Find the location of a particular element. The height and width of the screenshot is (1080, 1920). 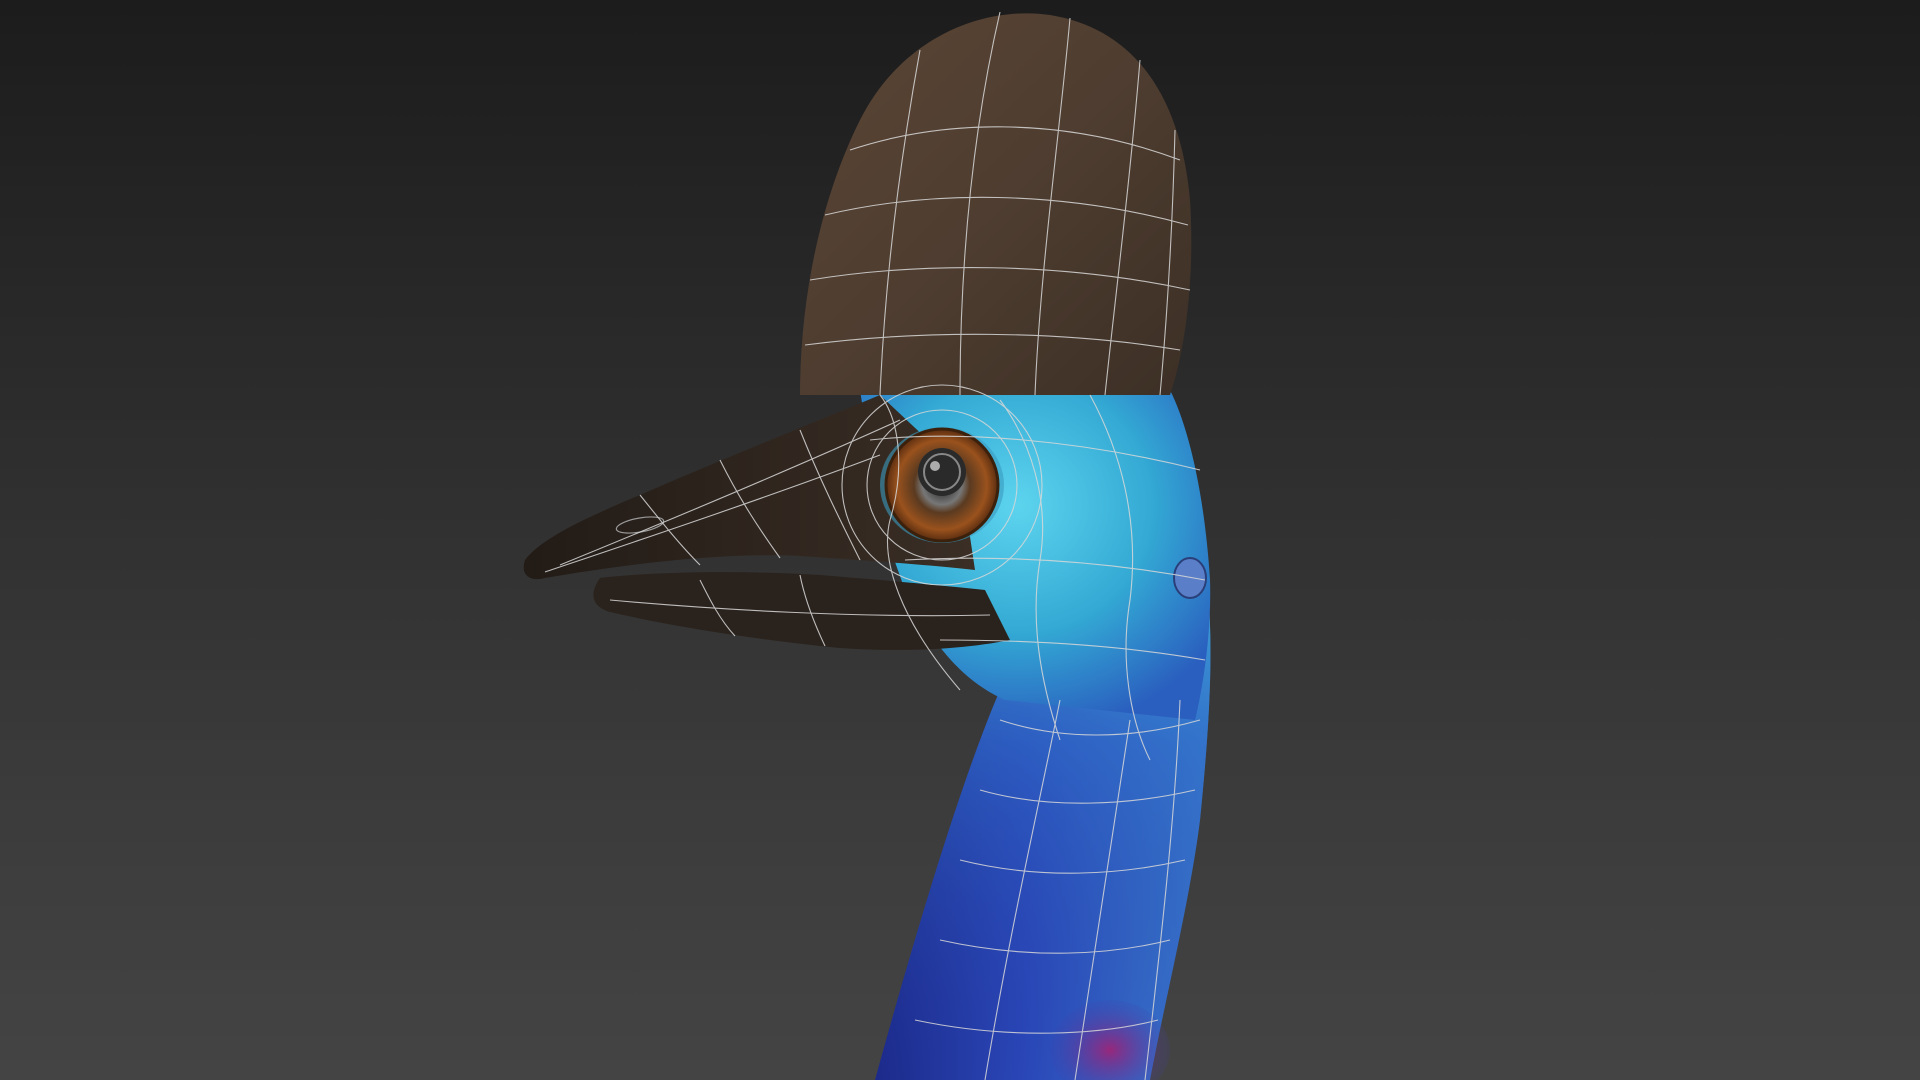

eye is located at coordinates (942, 485).